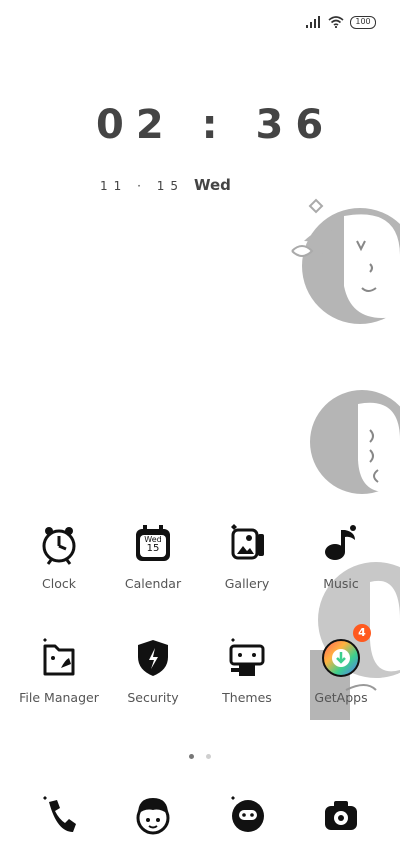  I want to click on calendar-date-text: 15, so click(153, 548).